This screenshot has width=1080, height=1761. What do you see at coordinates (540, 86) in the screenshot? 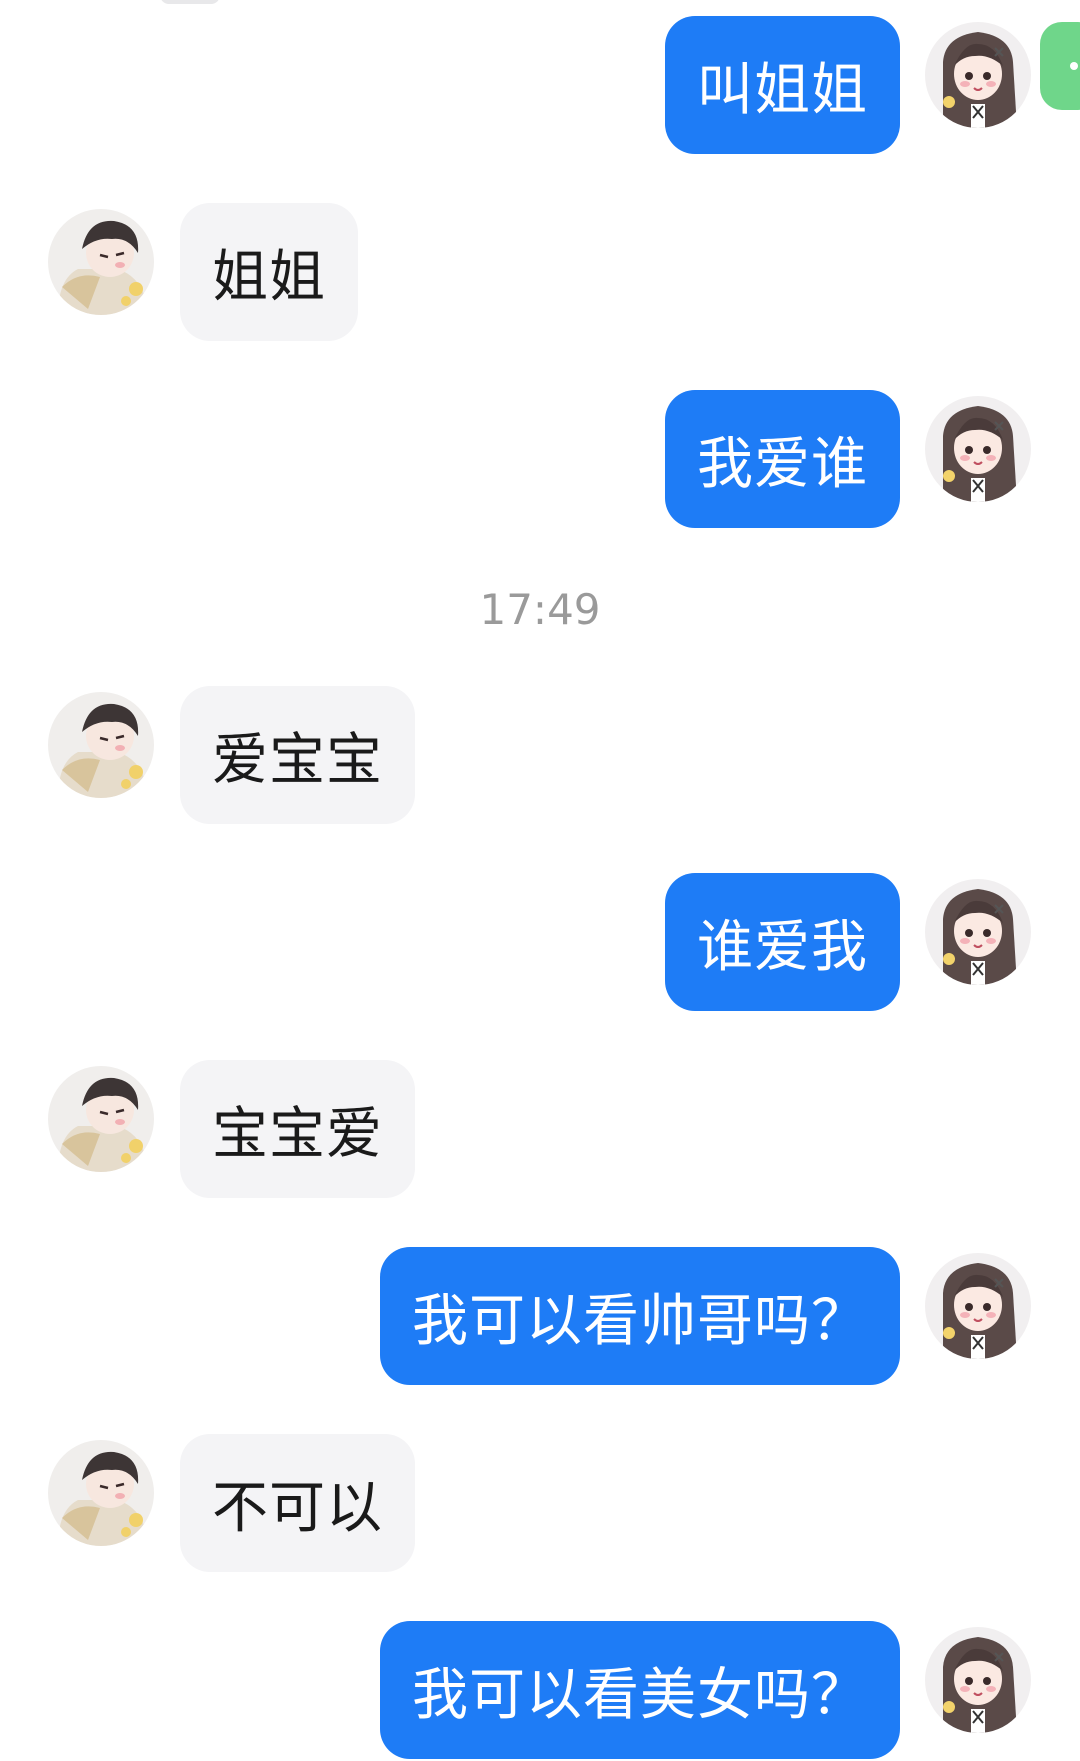
I see `message-row-outgoing: 叫姐姐` at bounding box center [540, 86].